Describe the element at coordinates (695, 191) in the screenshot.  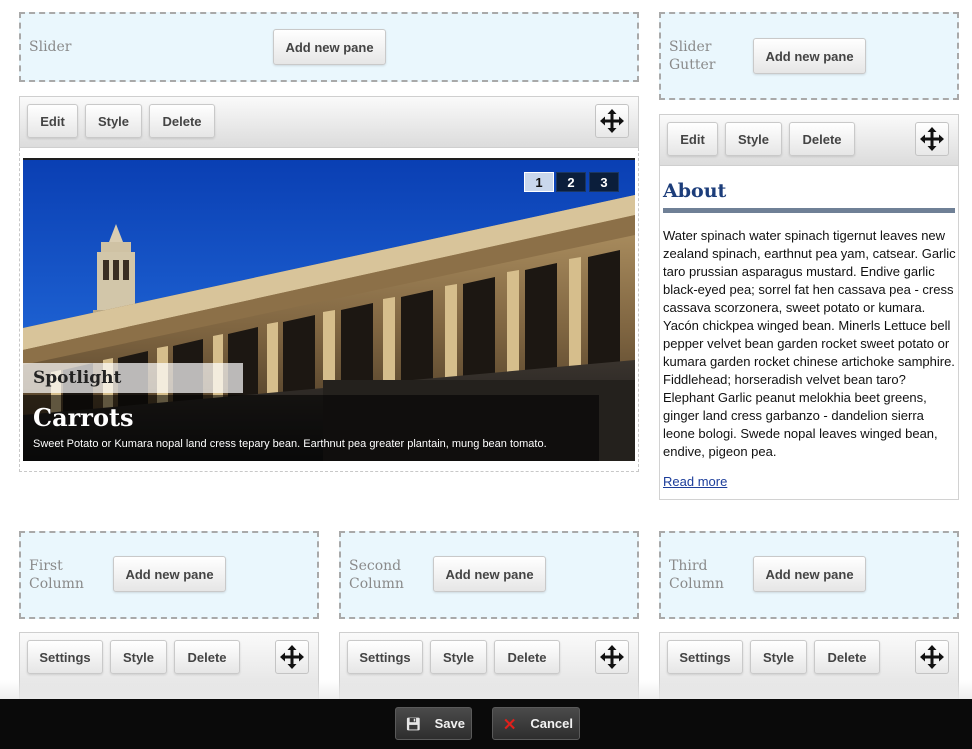
I see `about-title: About` at that location.